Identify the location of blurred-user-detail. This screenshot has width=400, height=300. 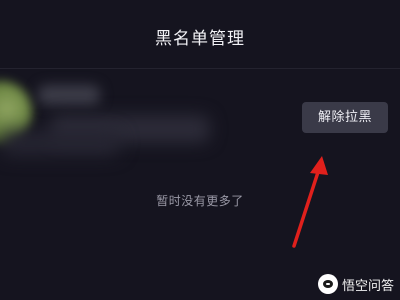
(60, 143).